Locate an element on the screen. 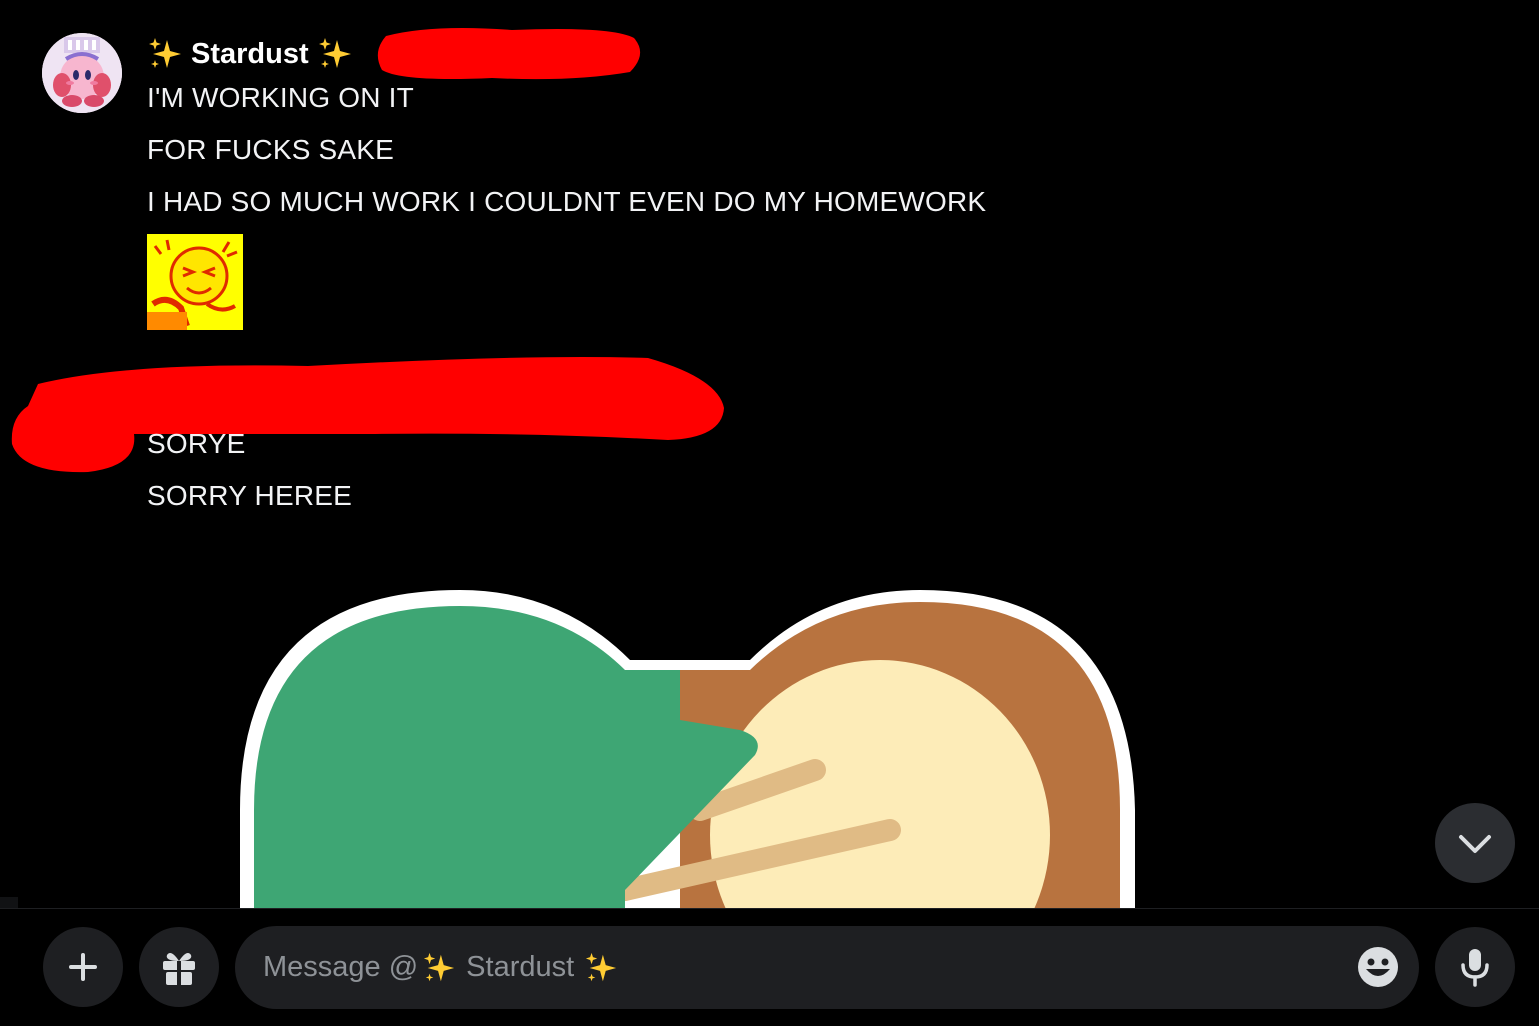  message-line: I'M WORKING ON IT is located at coordinates (280, 97).